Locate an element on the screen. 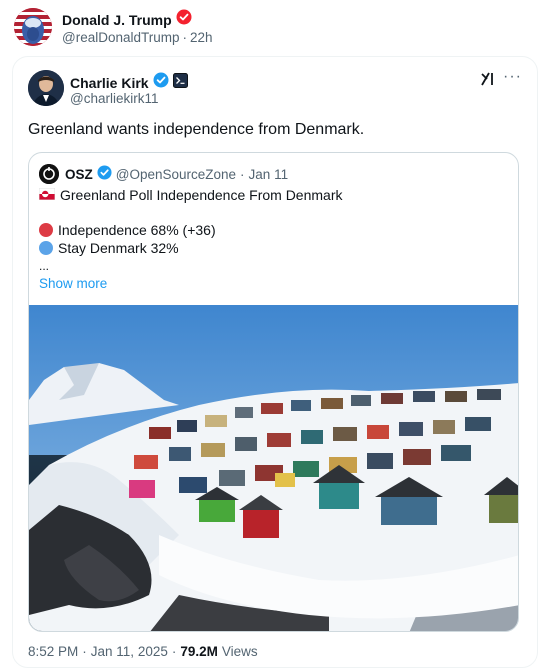 Image resolution: width=549 pixels, height=669 pixels. blue-circle-icon is located at coordinates (46, 248).